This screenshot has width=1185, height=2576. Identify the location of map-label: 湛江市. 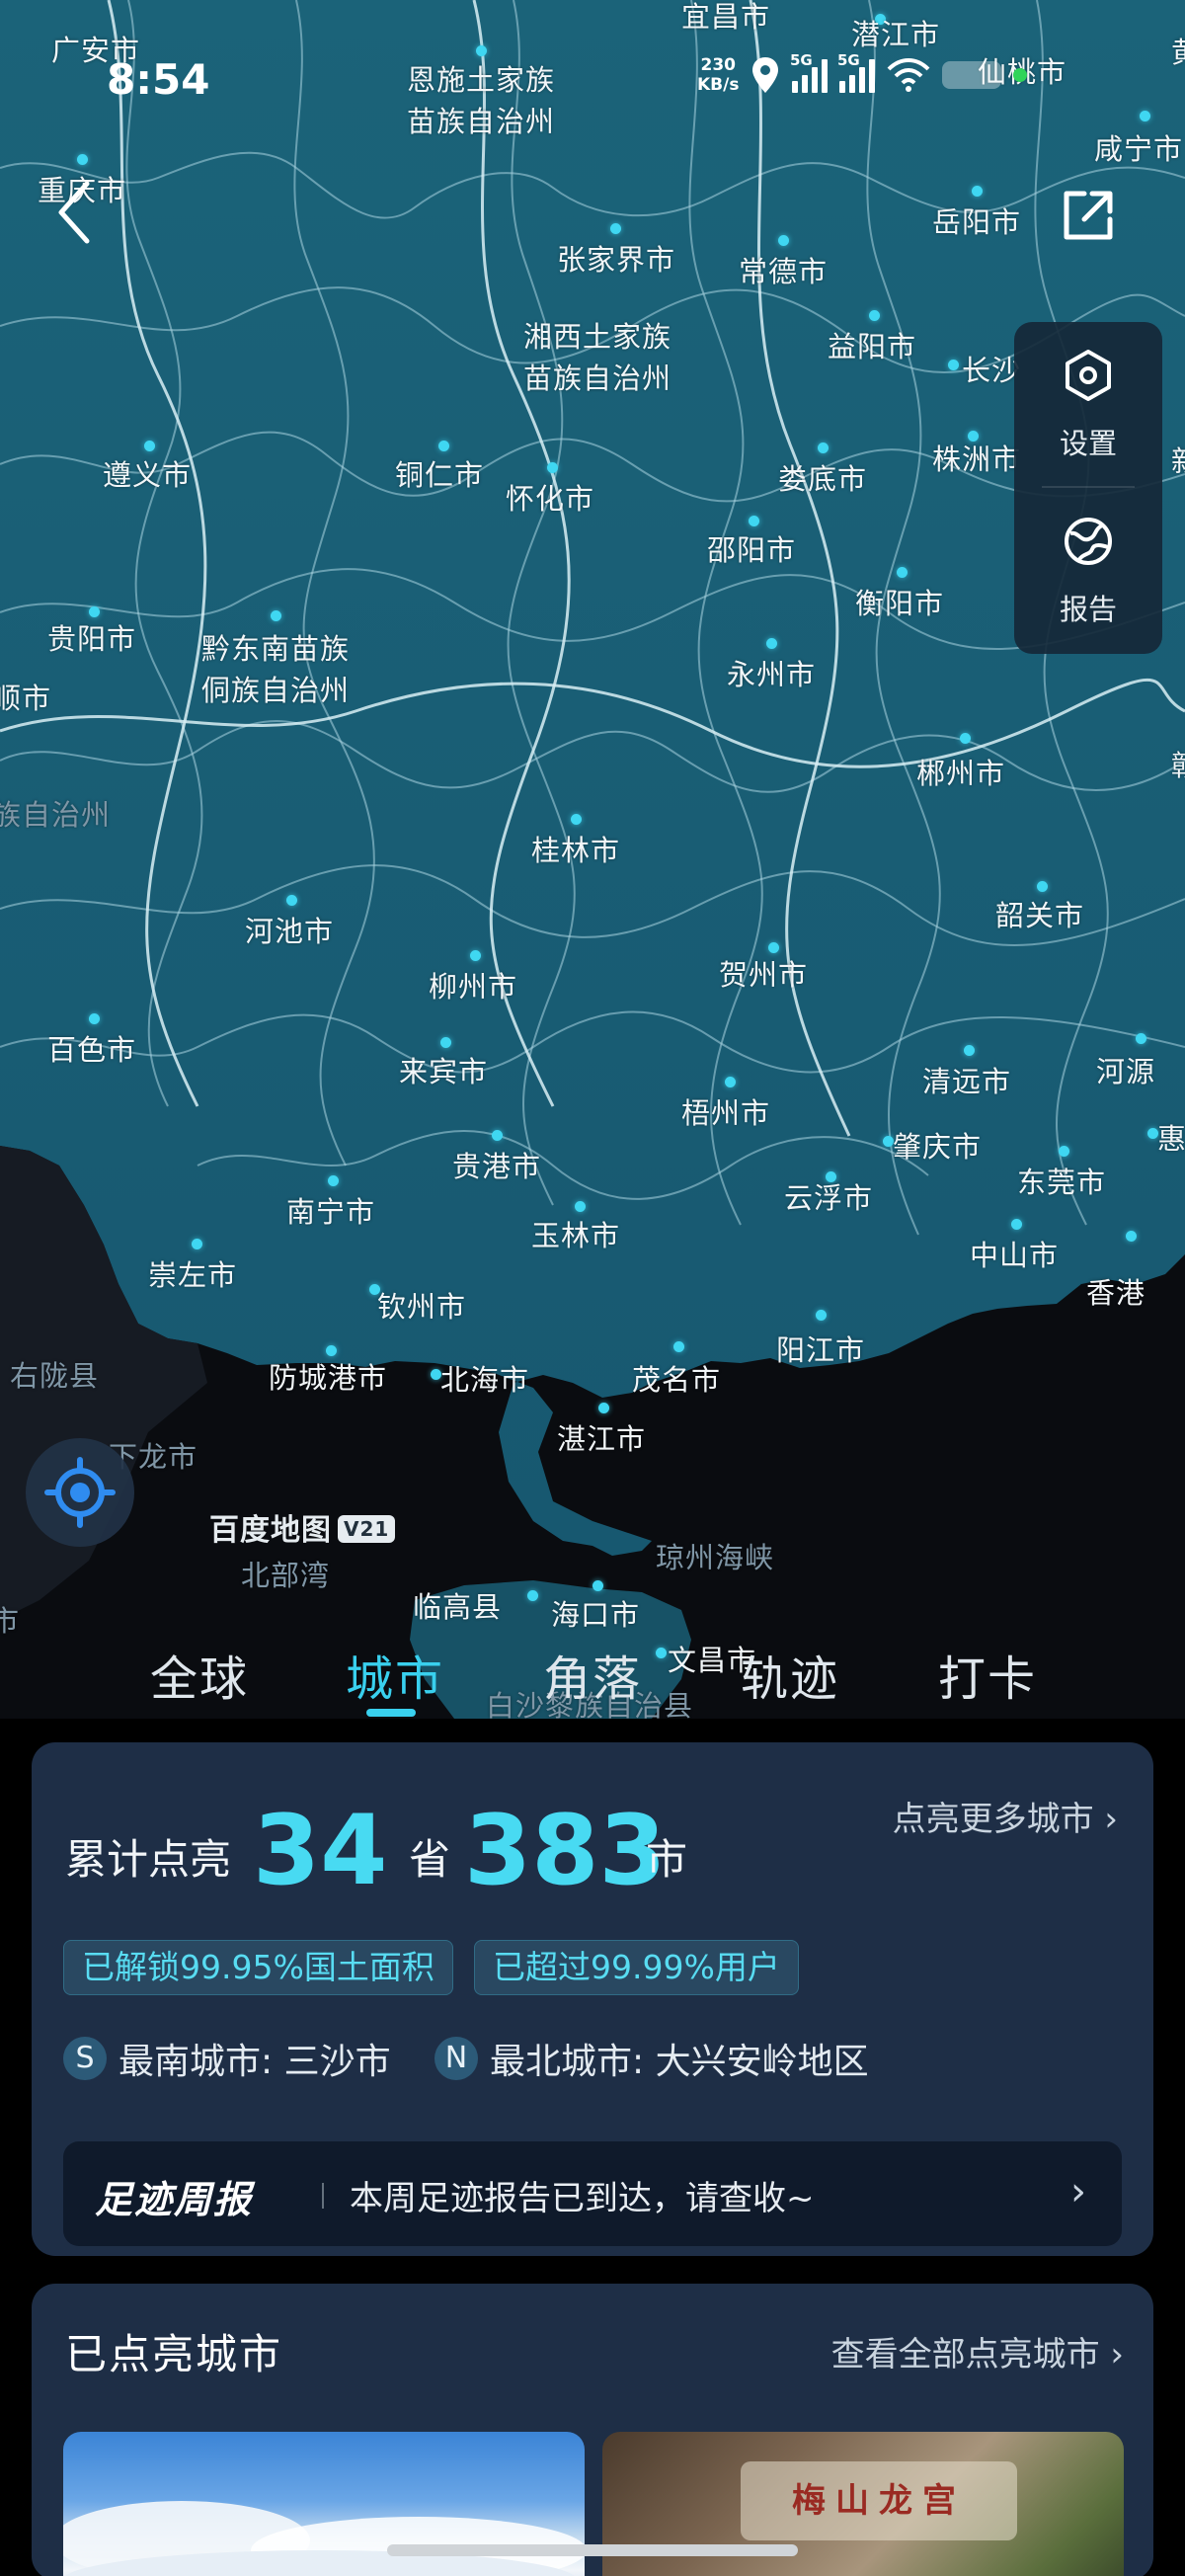
(601, 1437).